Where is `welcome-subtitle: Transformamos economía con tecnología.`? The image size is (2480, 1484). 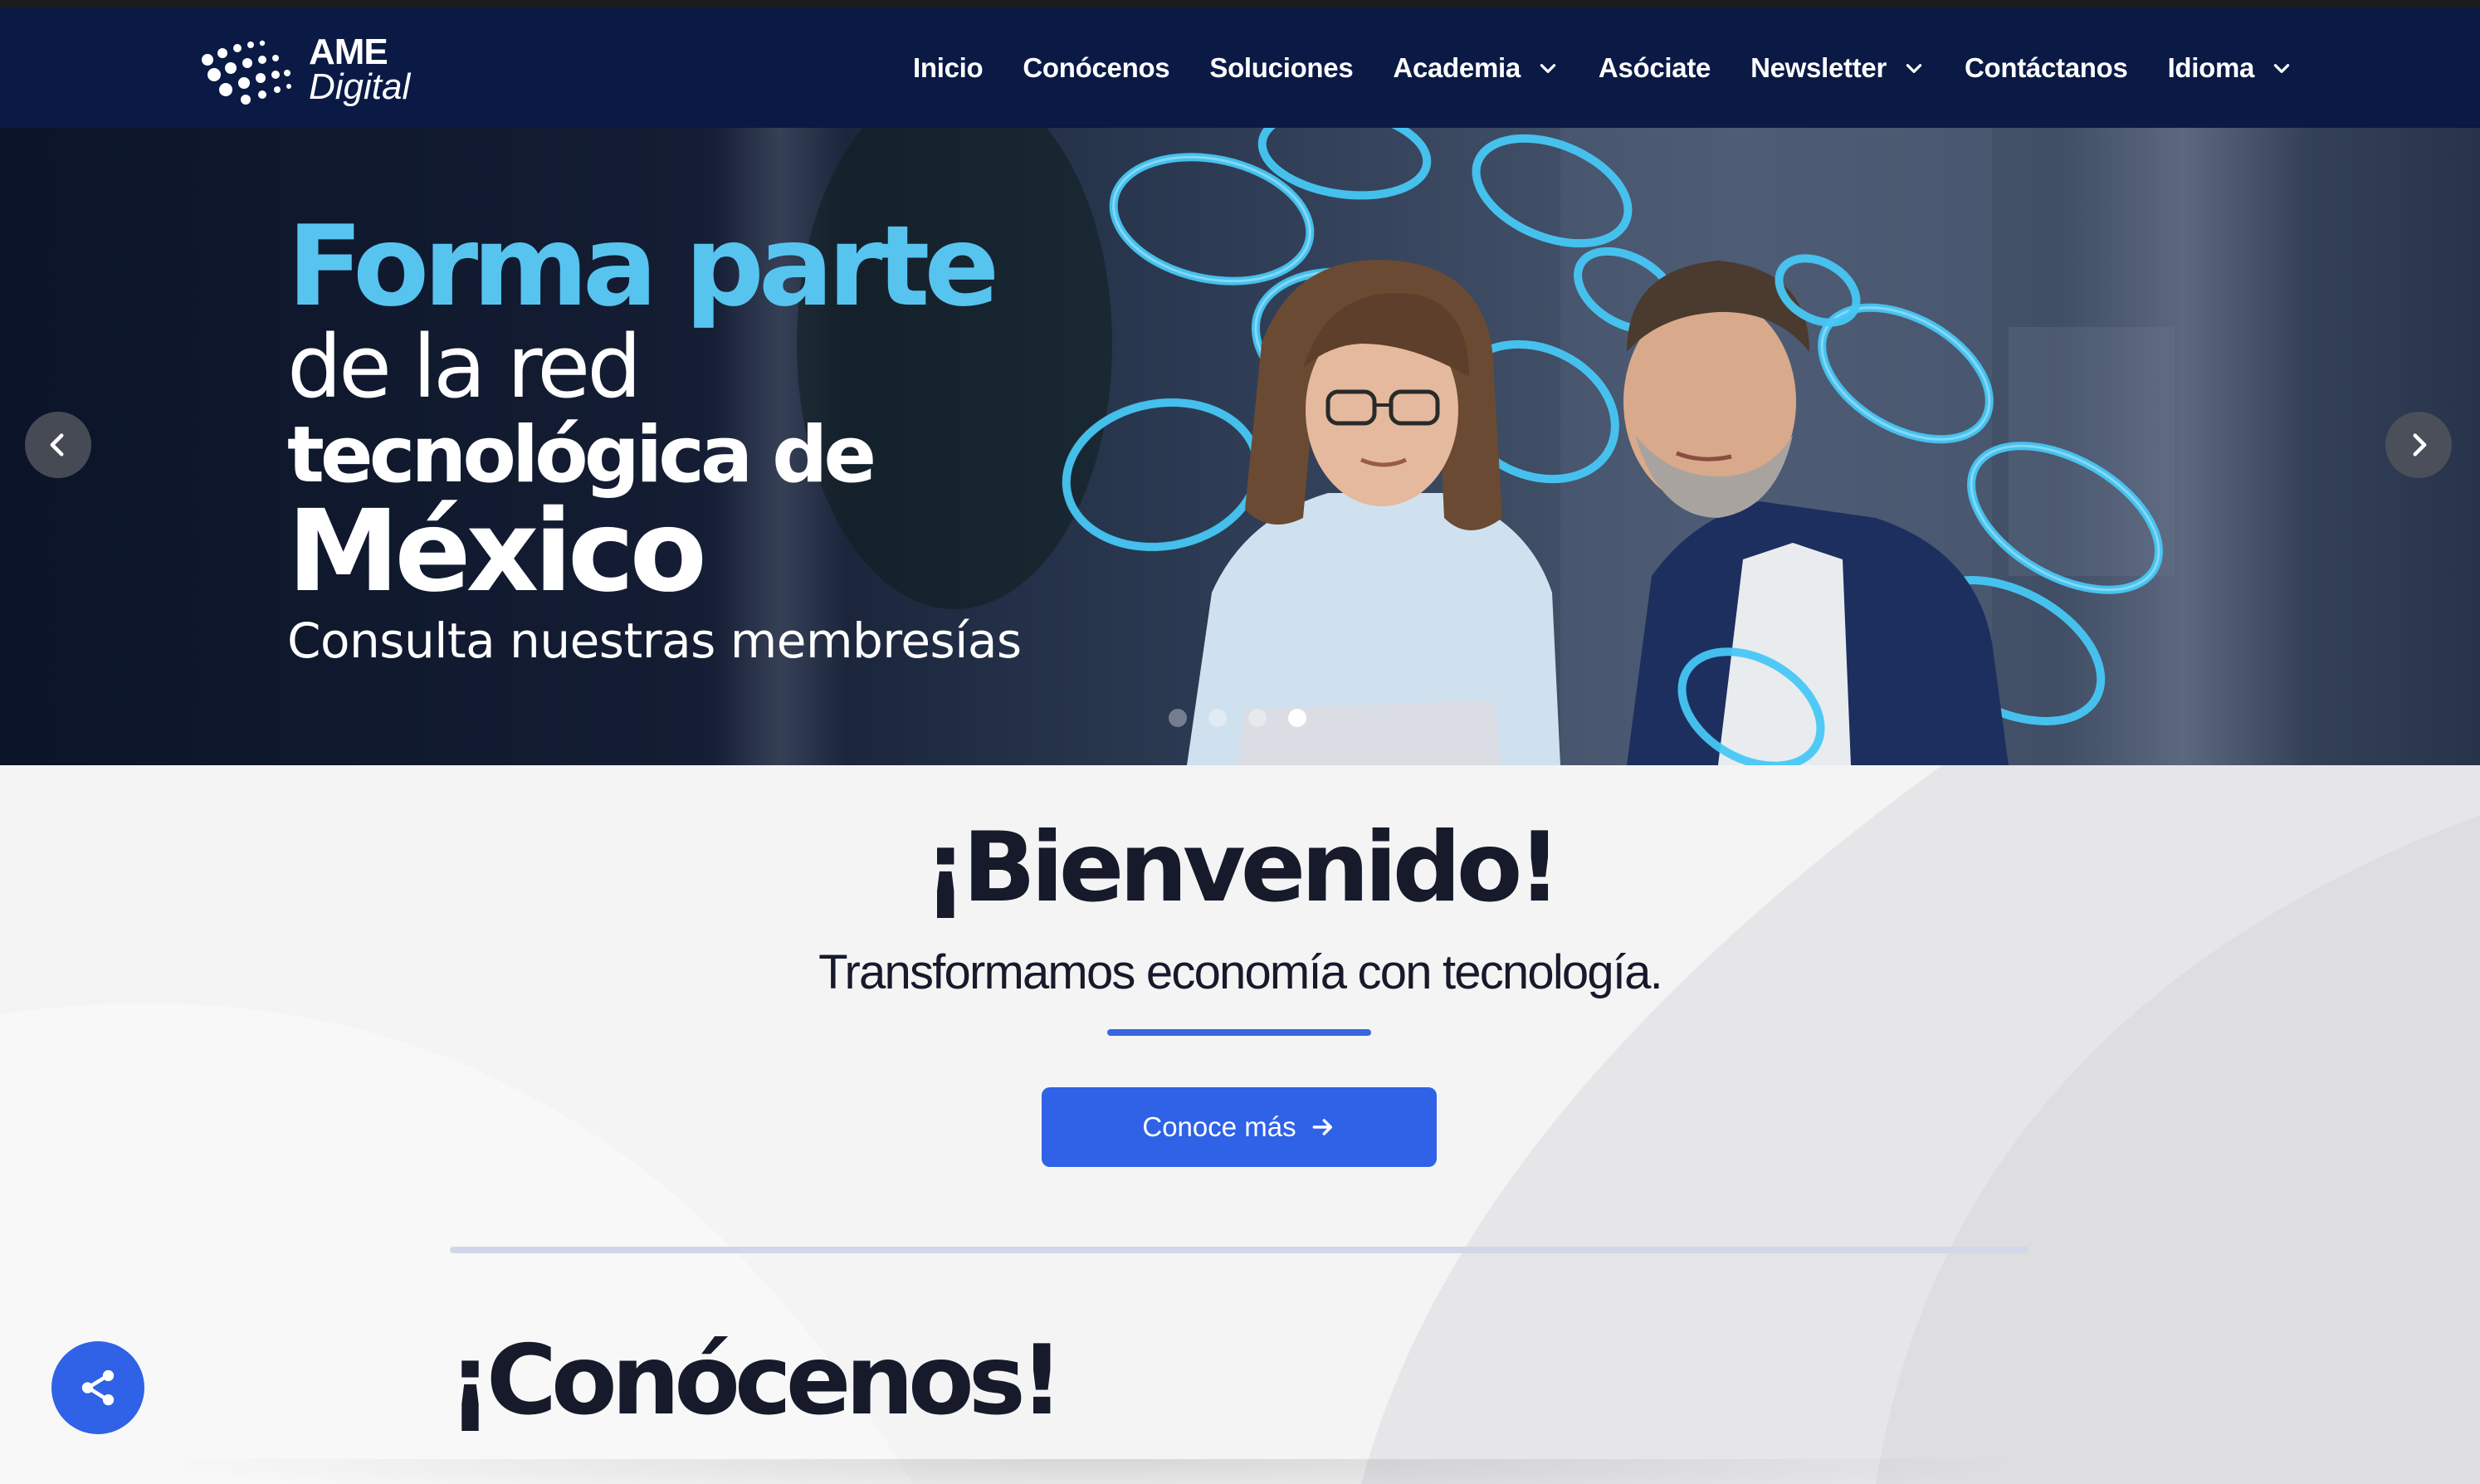
welcome-subtitle: Transformamos economía con tecnología. is located at coordinates (1240, 972).